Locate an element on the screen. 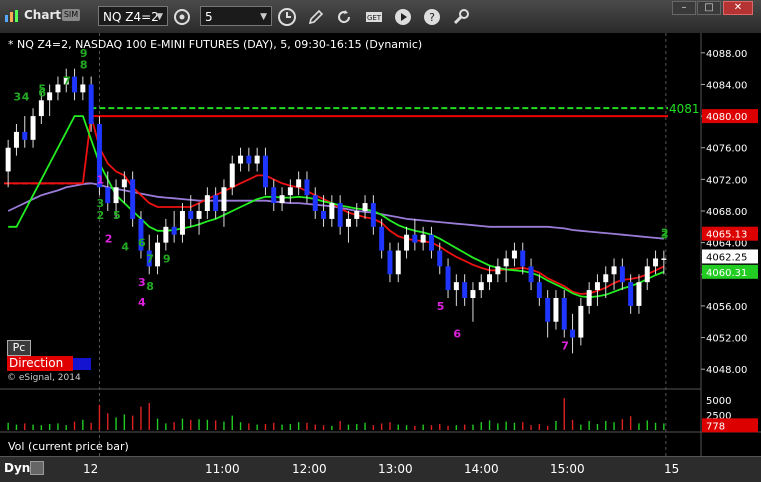 This screenshot has width=761, height=482. direction-swatch is located at coordinates (82, 364).